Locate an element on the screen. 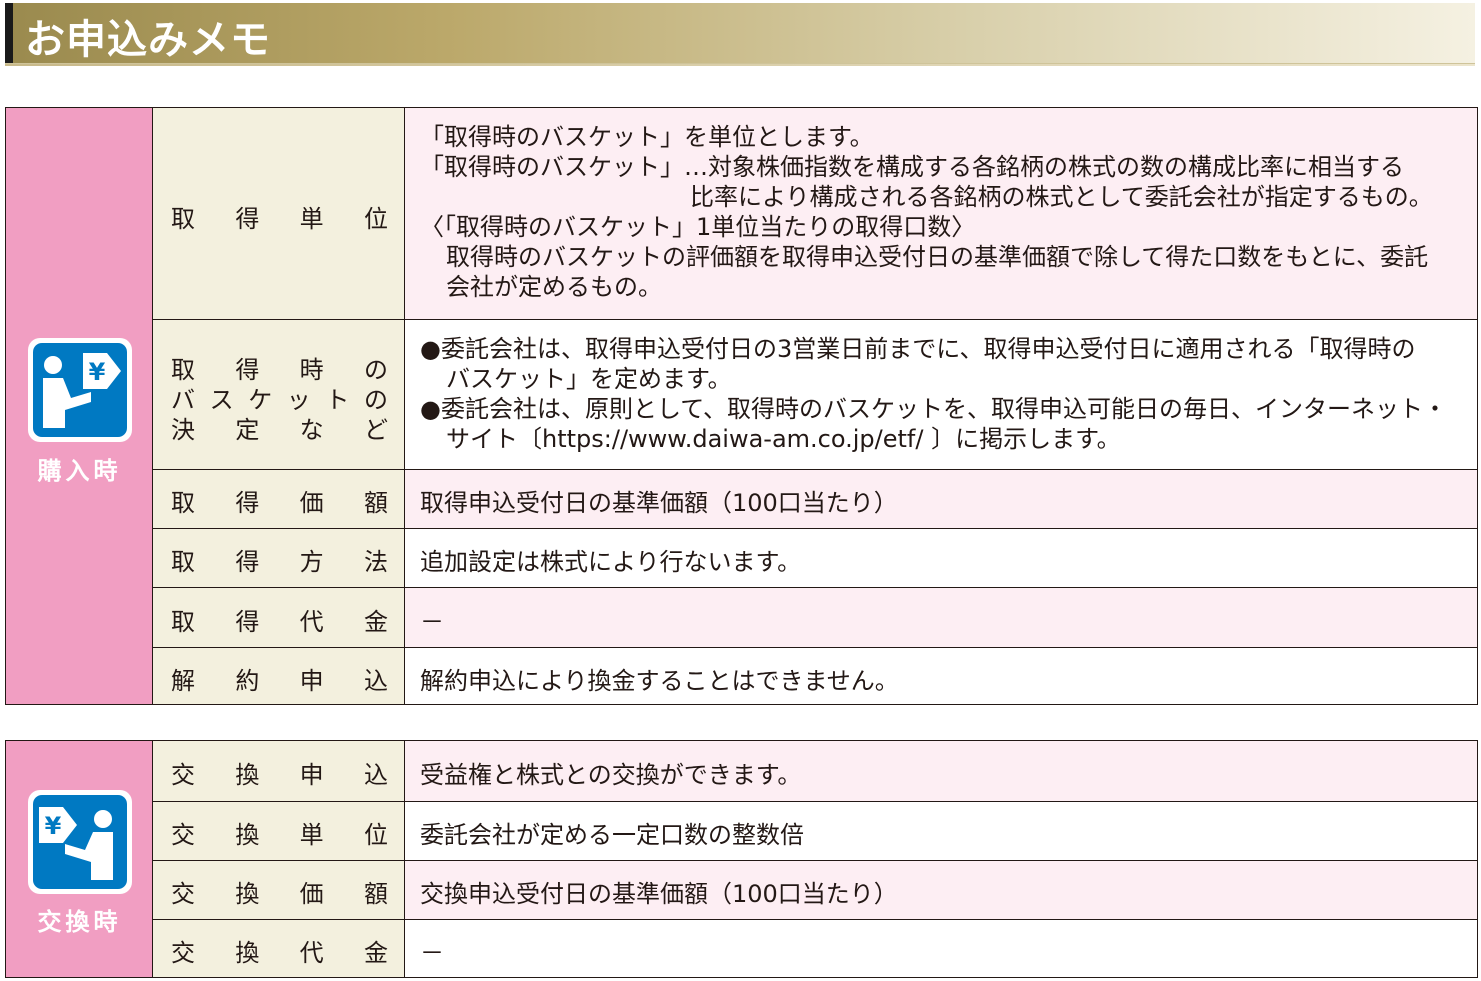 This screenshot has width=1481, height=981. row-label-cell: 交換代金 is located at coordinates (279, 948).